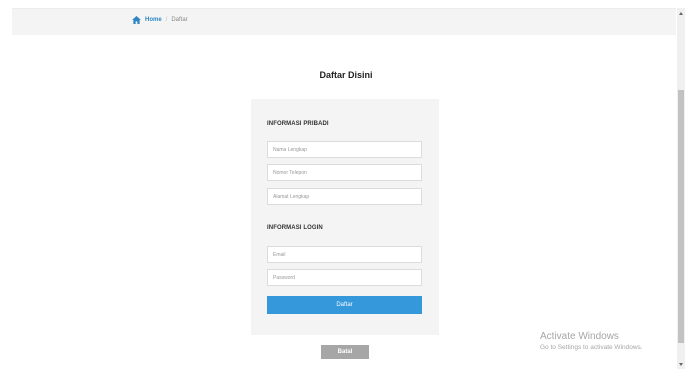 The height and width of the screenshot is (369, 688). What do you see at coordinates (136, 20) in the screenshot?
I see `home-icon` at bounding box center [136, 20].